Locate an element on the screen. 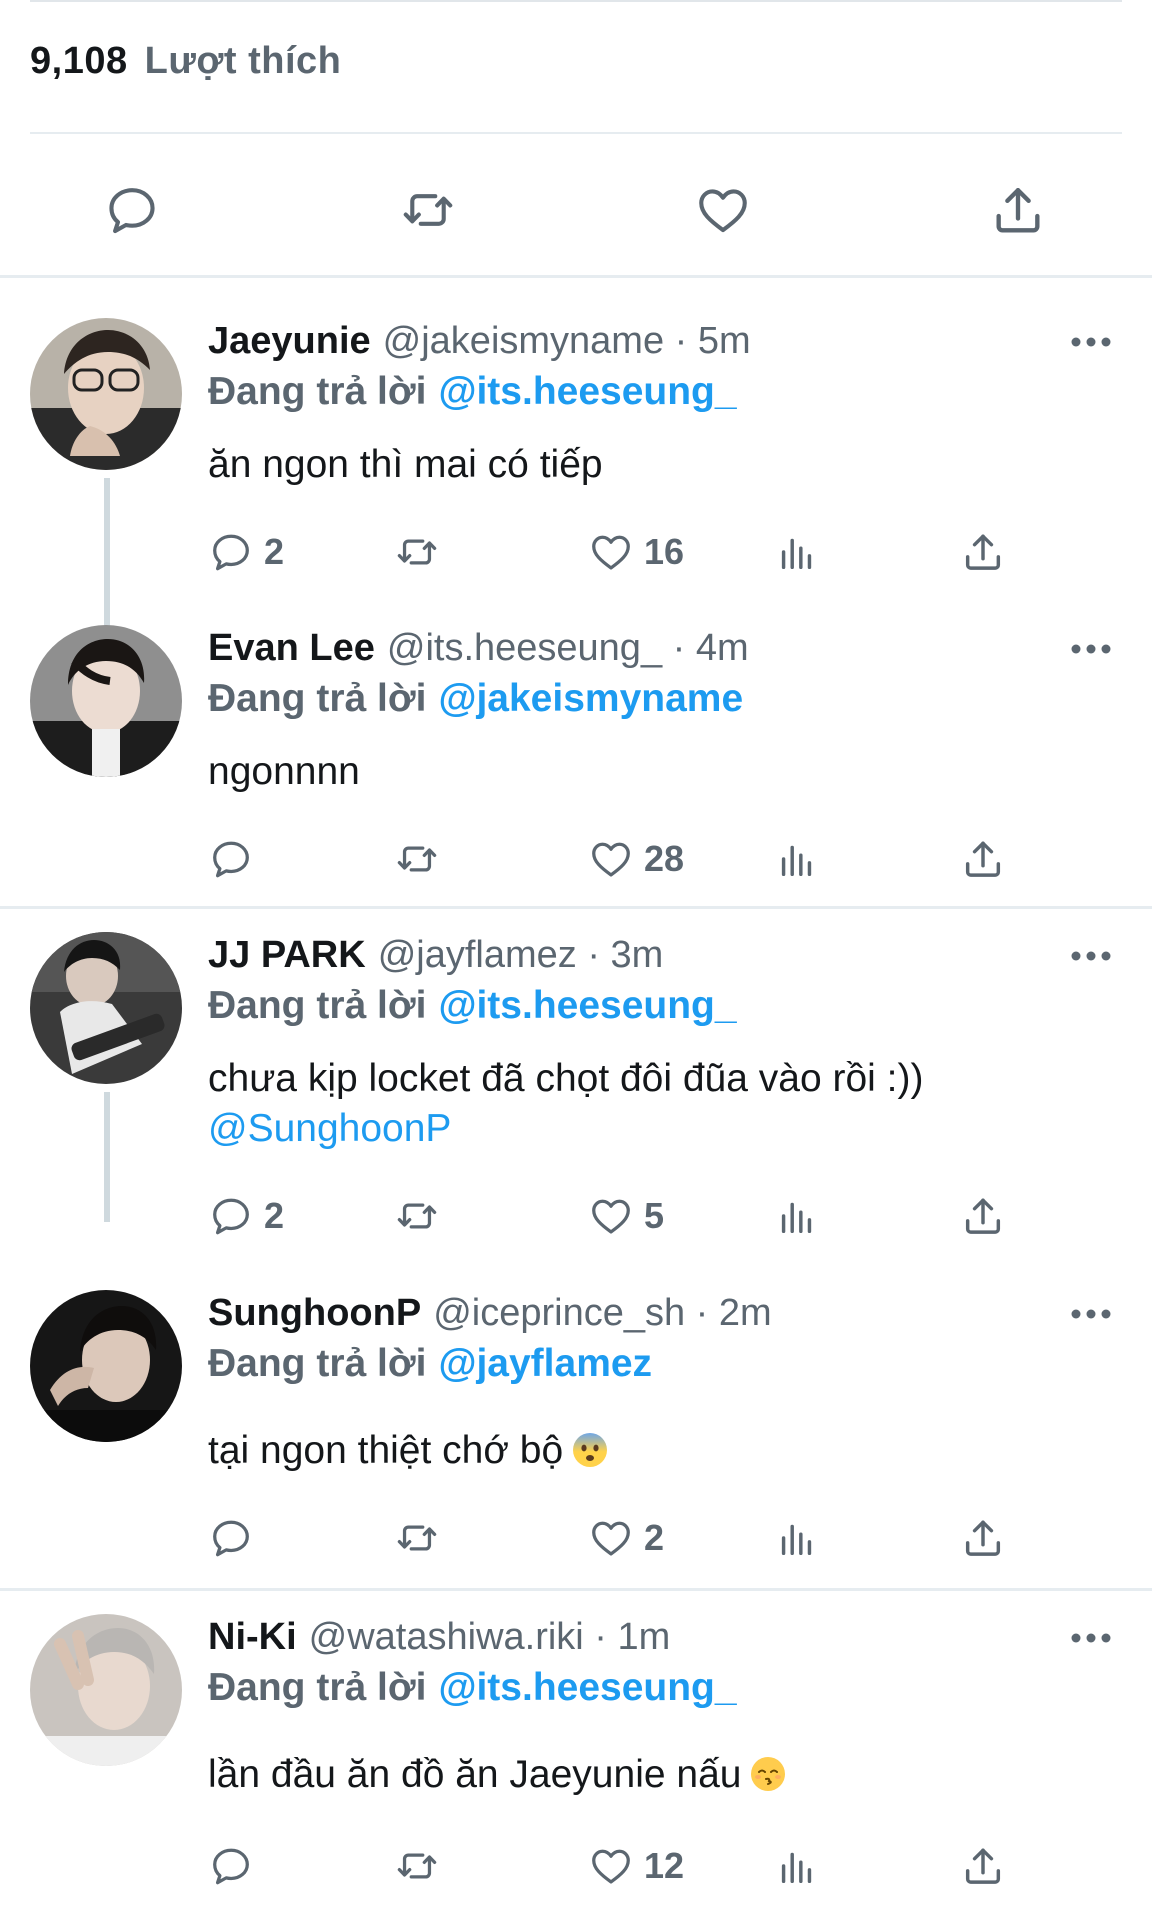  like-count: 28 is located at coordinates (664, 858).